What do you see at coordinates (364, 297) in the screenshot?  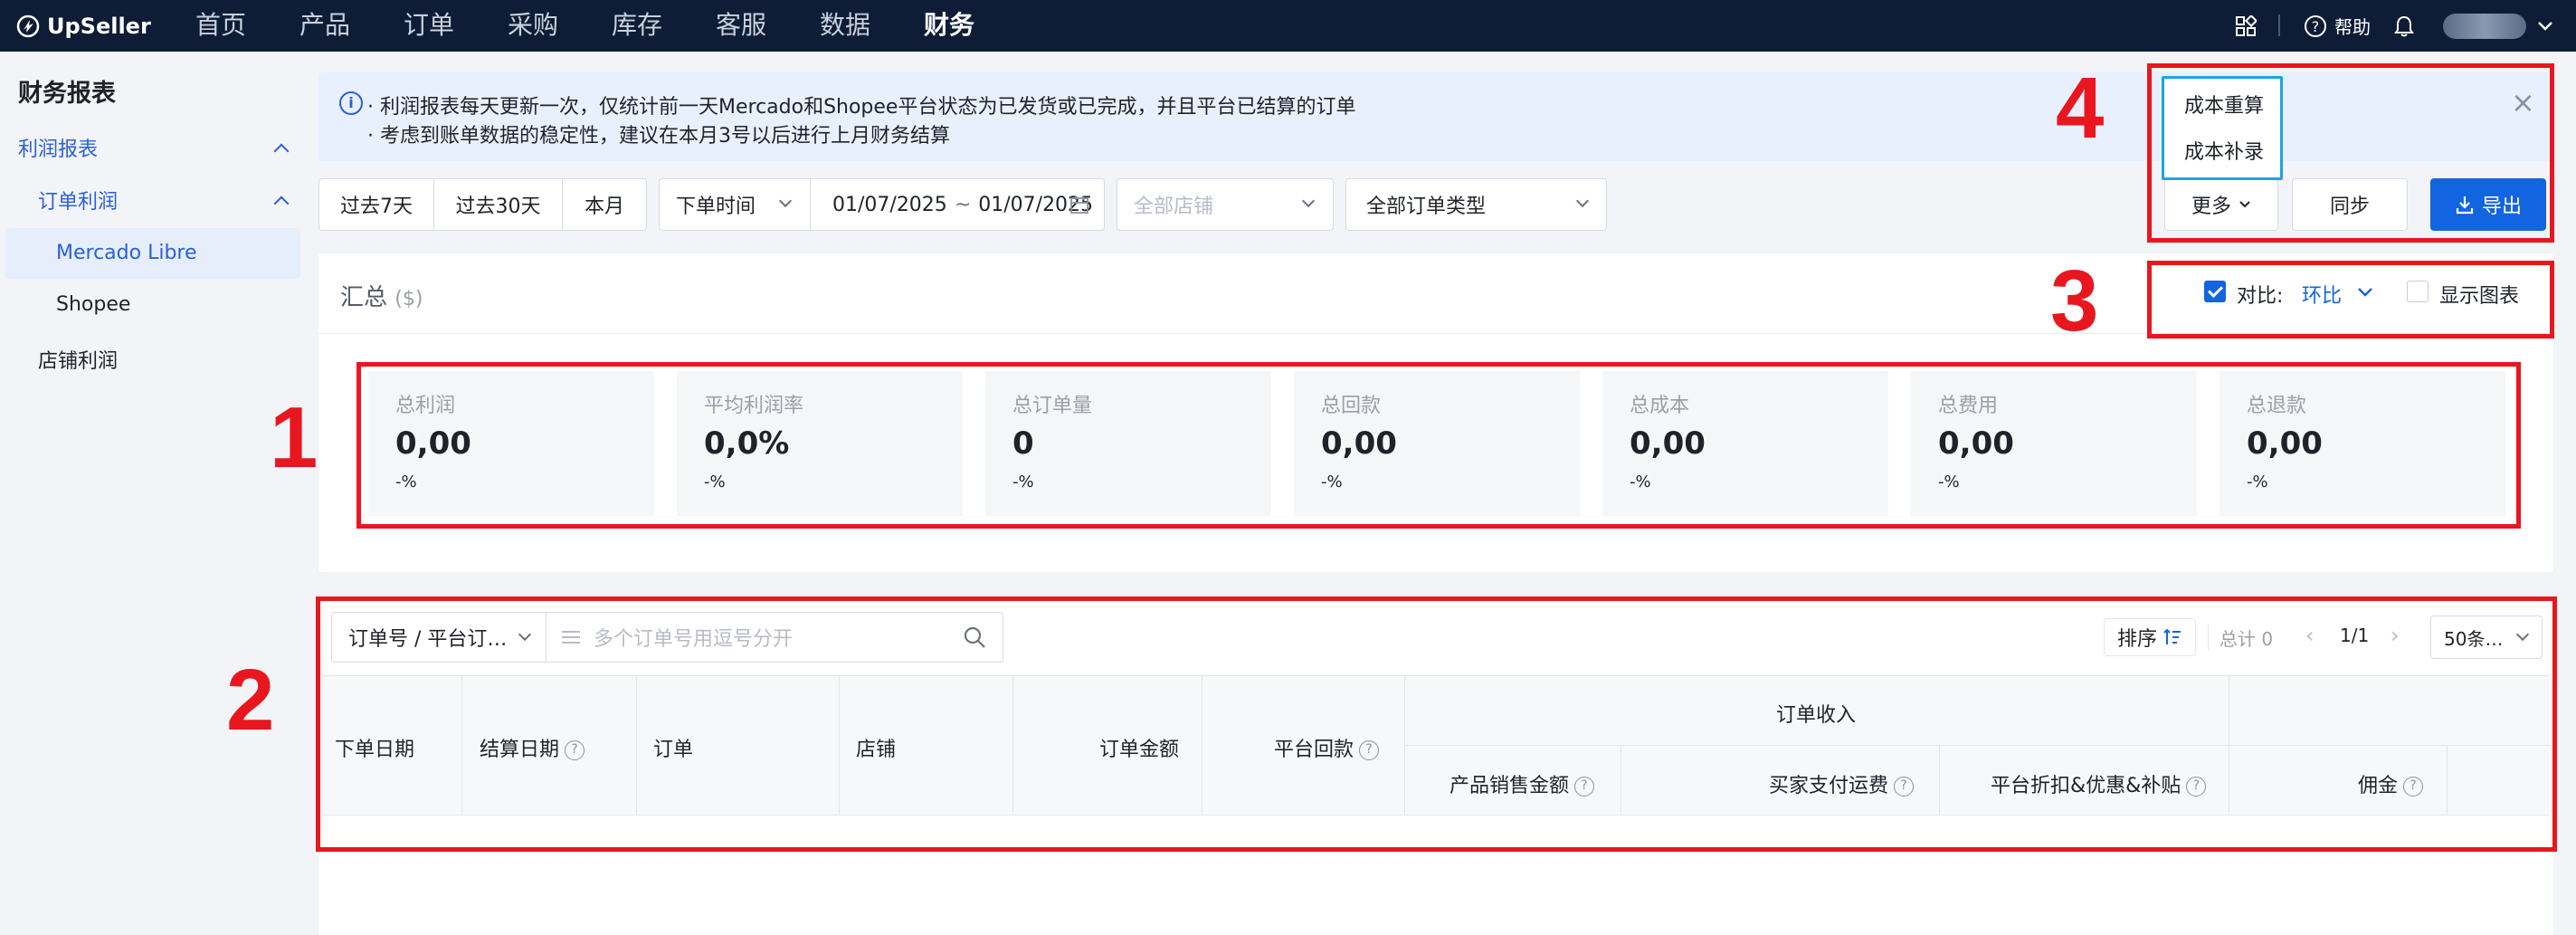 I see `summary-title-text: 汇总` at bounding box center [364, 297].